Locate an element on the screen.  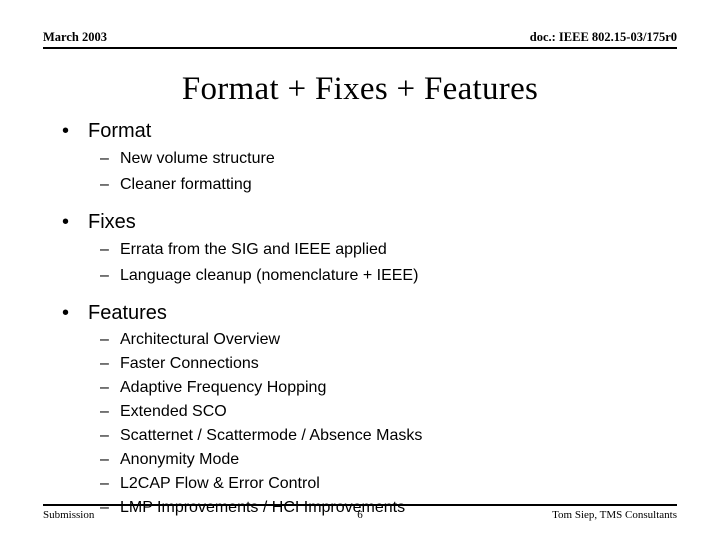
bullet-level2-label: Extended SCO is located at coordinates (173, 411).